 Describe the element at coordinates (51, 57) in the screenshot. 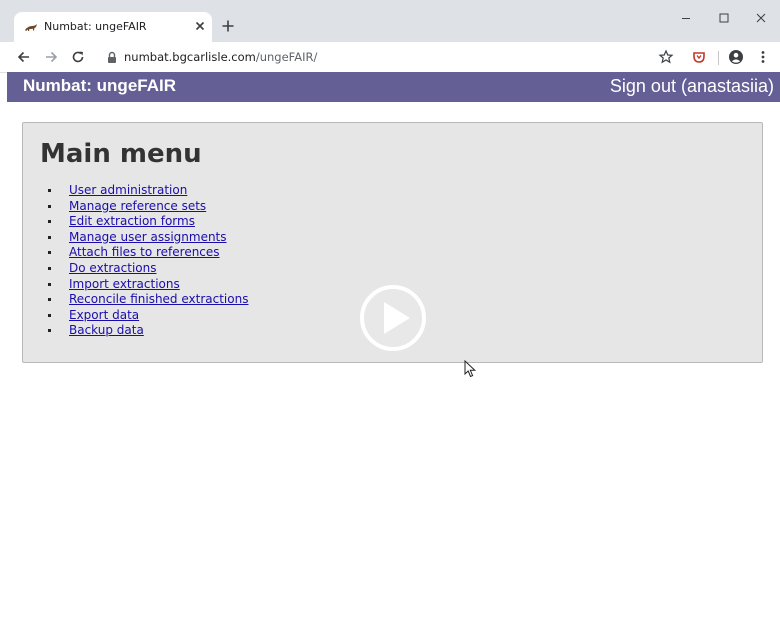

I see `forward-arrow-icon` at that location.